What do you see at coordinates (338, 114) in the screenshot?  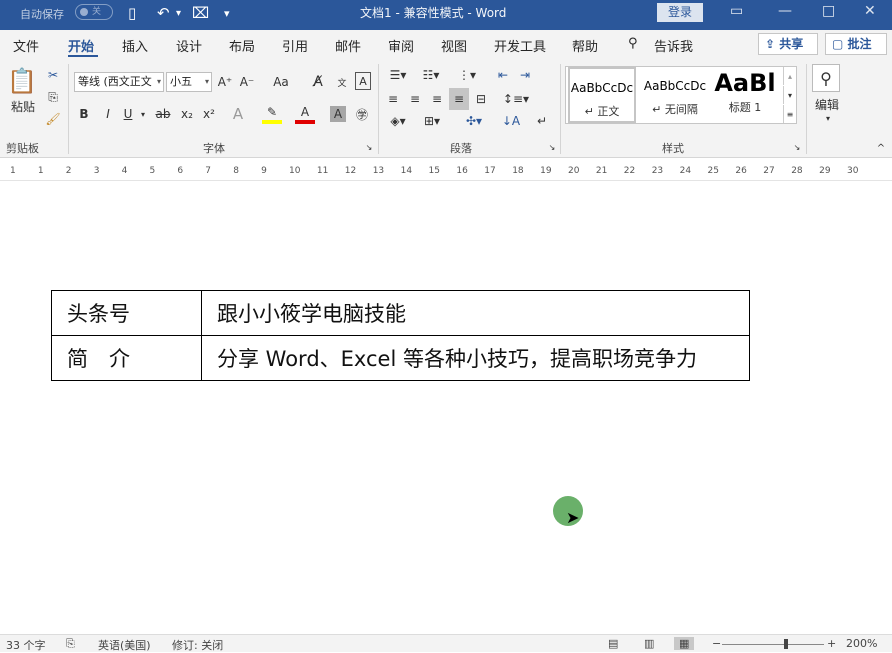 I see `character-shading-icon: A` at bounding box center [338, 114].